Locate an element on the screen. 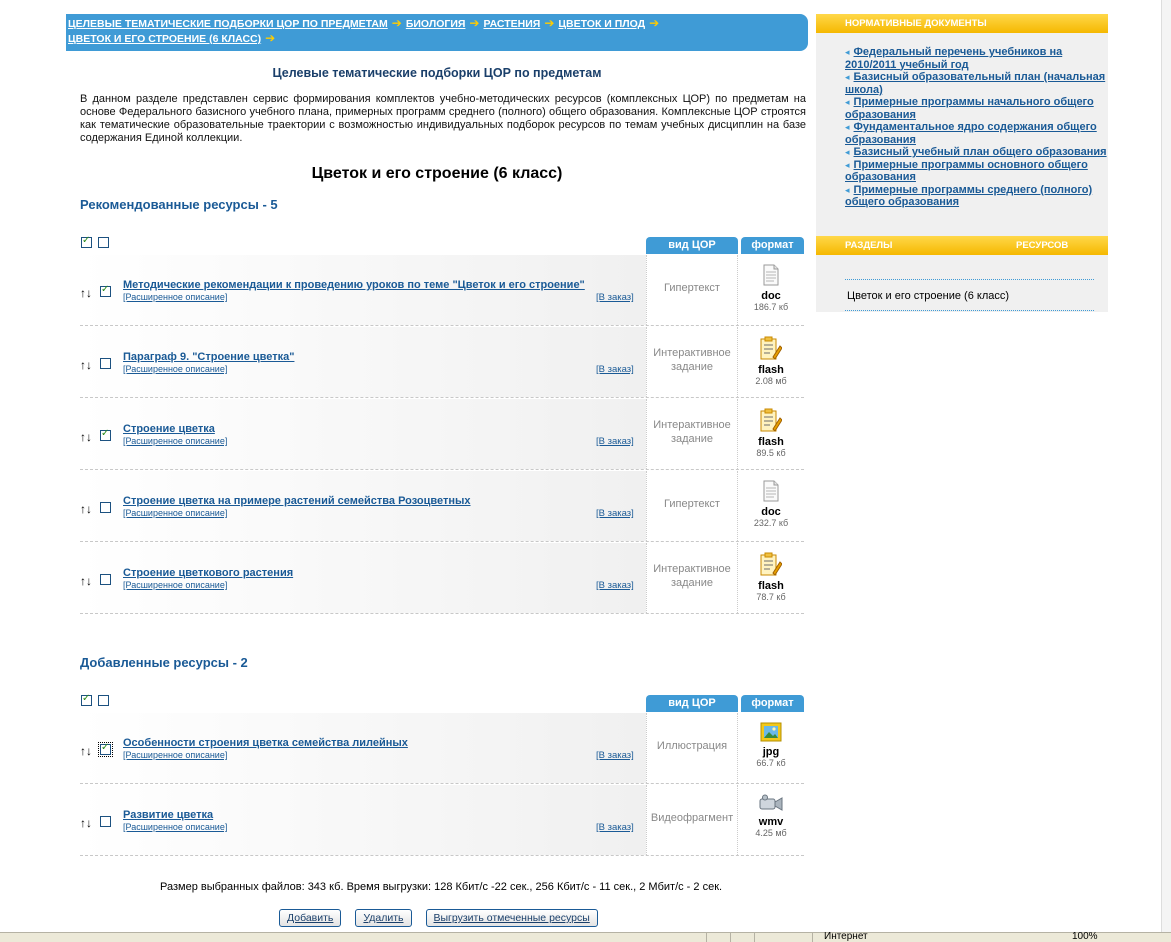  resource-format: flash 78.7 кб is located at coordinates (771, 578).